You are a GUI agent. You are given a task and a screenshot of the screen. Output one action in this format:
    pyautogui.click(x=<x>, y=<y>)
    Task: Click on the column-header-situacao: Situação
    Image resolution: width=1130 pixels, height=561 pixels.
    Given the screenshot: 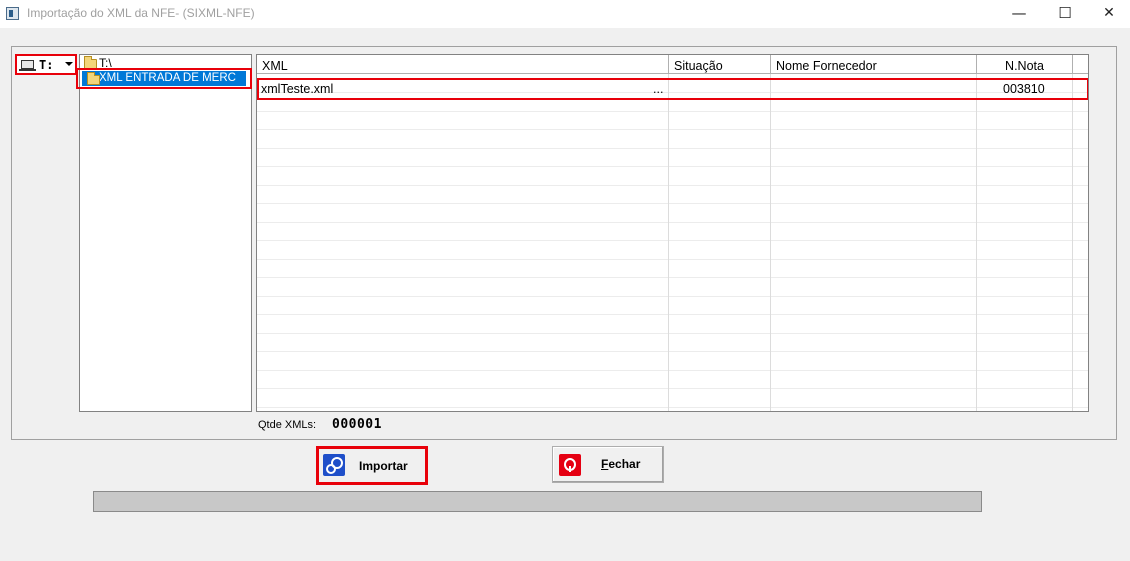 What is the action you would take?
    pyautogui.click(x=720, y=64)
    